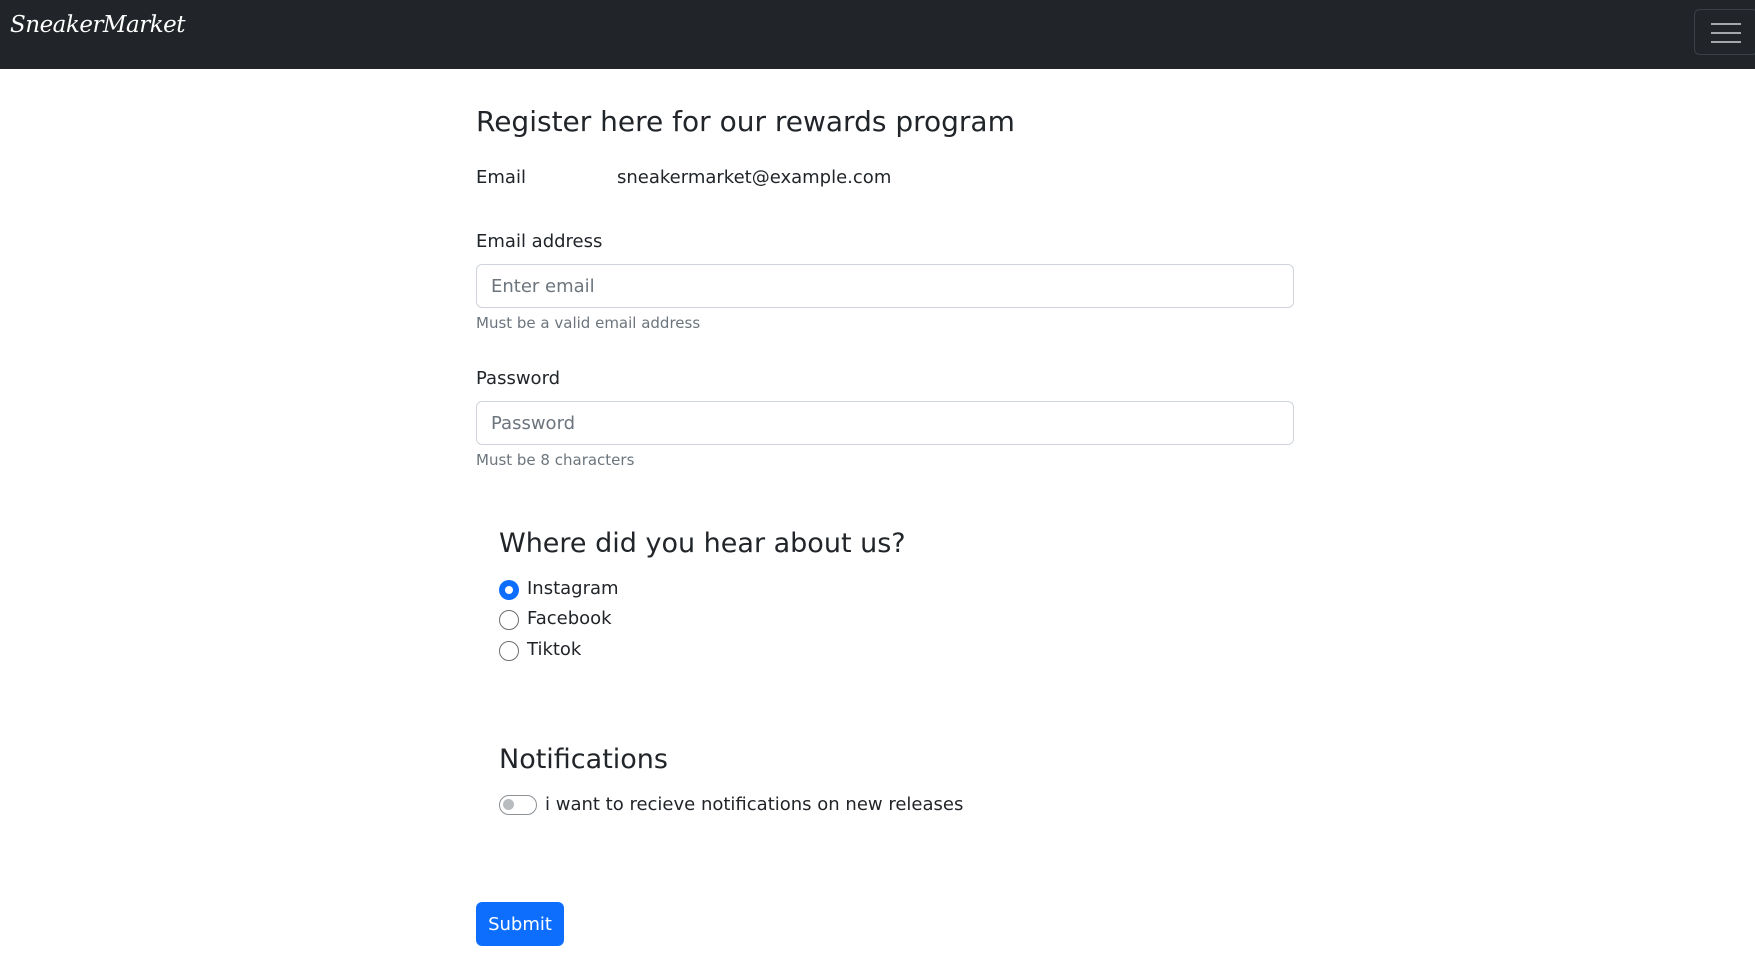 The height and width of the screenshot is (968, 1755). Describe the element at coordinates (518, 805) in the screenshot. I see `notifications-toggle-switch` at that location.